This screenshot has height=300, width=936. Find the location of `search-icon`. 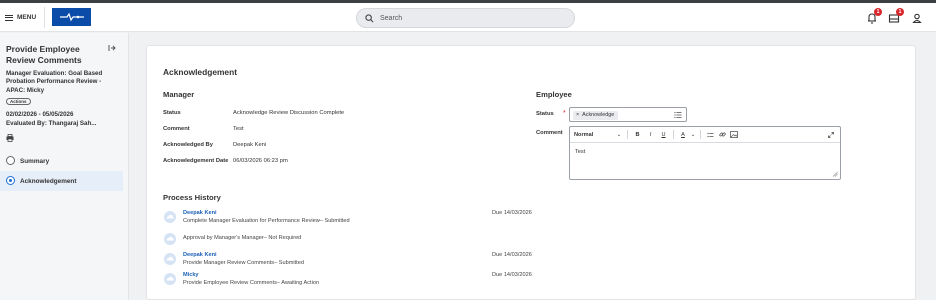

search-icon is located at coordinates (369, 17).